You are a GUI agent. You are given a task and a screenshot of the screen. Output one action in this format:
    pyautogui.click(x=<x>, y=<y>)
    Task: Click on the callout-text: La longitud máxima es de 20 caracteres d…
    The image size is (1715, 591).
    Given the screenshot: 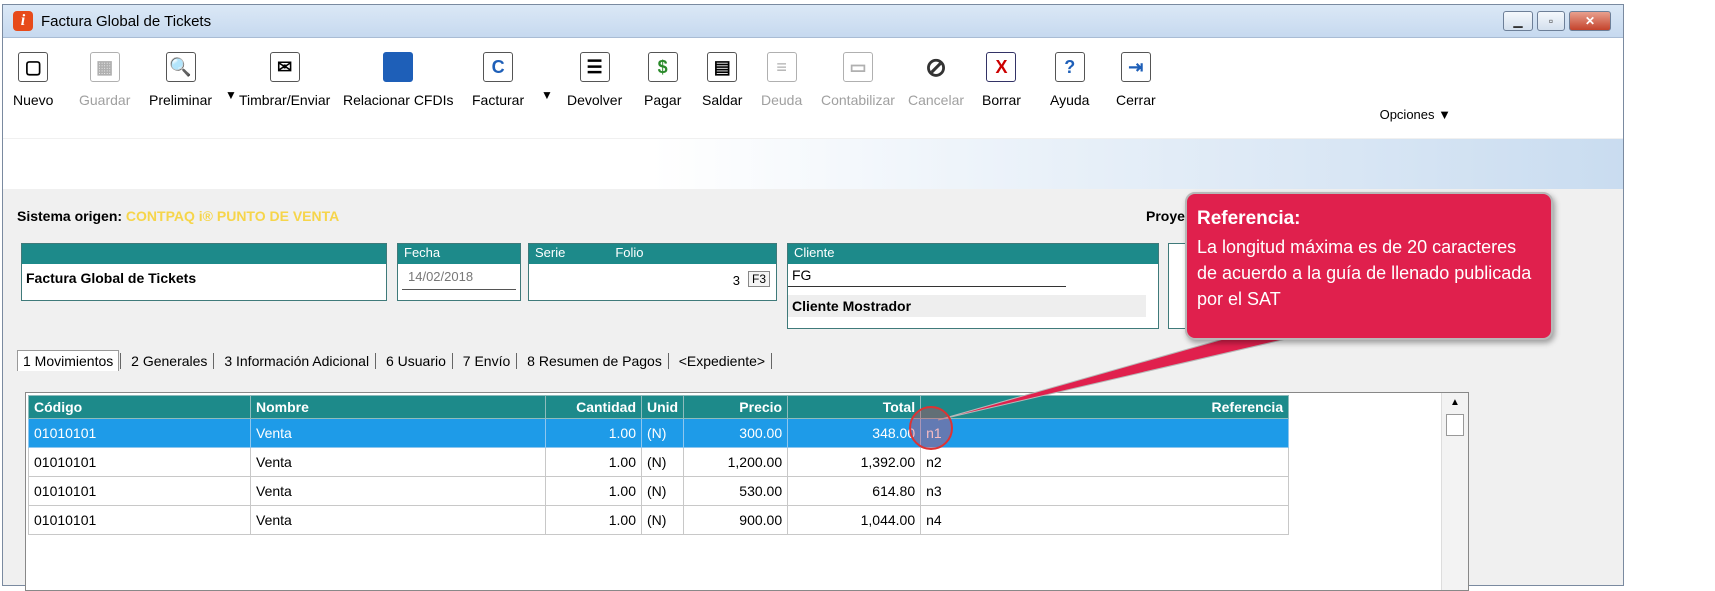 What is the action you would take?
    pyautogui.click(x=1364, y=273)
    